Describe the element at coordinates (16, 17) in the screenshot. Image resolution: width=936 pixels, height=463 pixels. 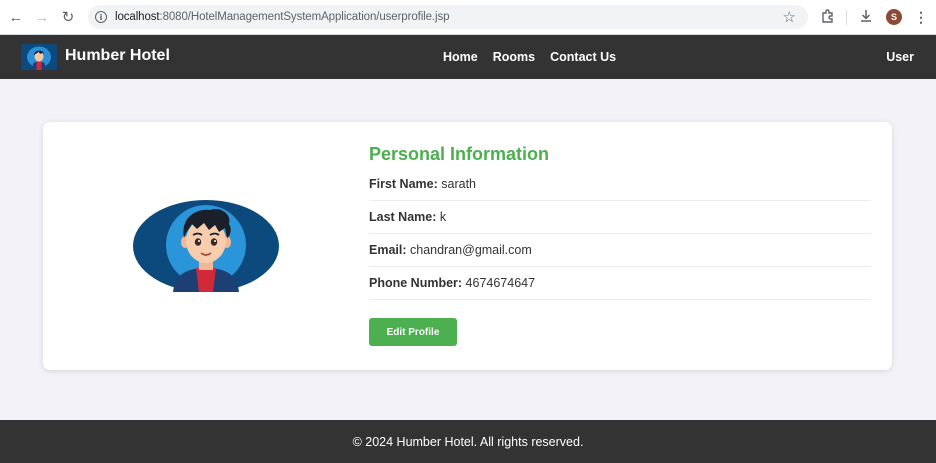
I see `back-arrow-icon: ←` at that location.